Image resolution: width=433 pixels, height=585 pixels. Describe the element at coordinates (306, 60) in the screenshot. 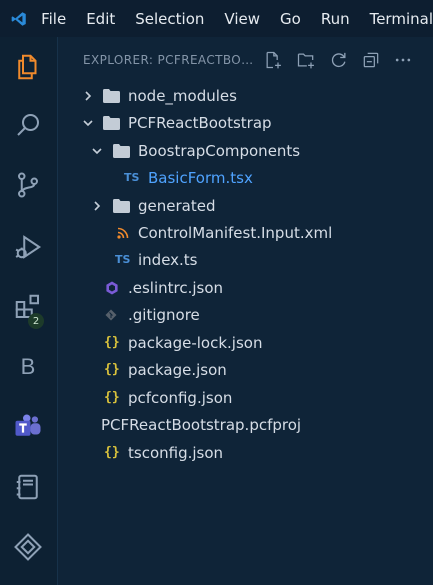

I see `new-folder-icon` at that location.